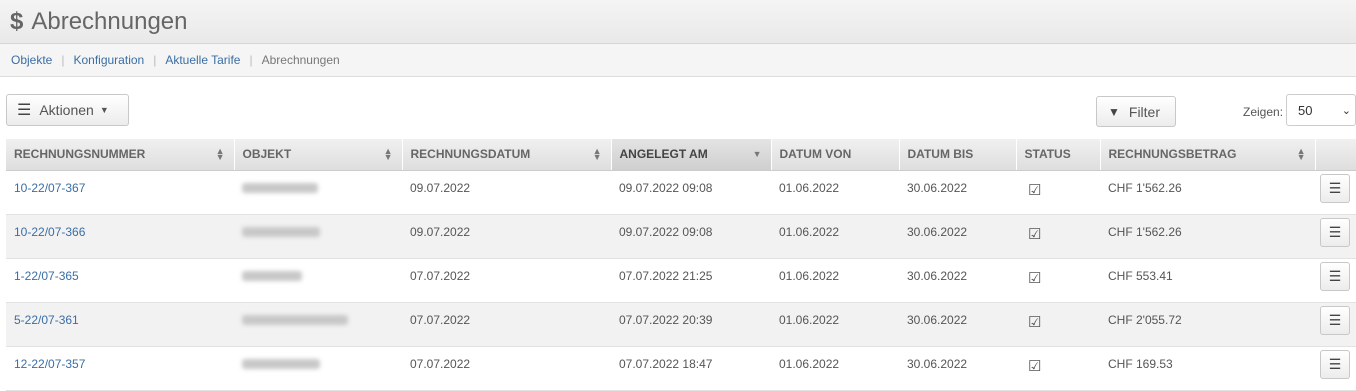  I want to click on breadcrumb-aktuelle-tarife: Aktuelle Tarife, so click(202, 60).